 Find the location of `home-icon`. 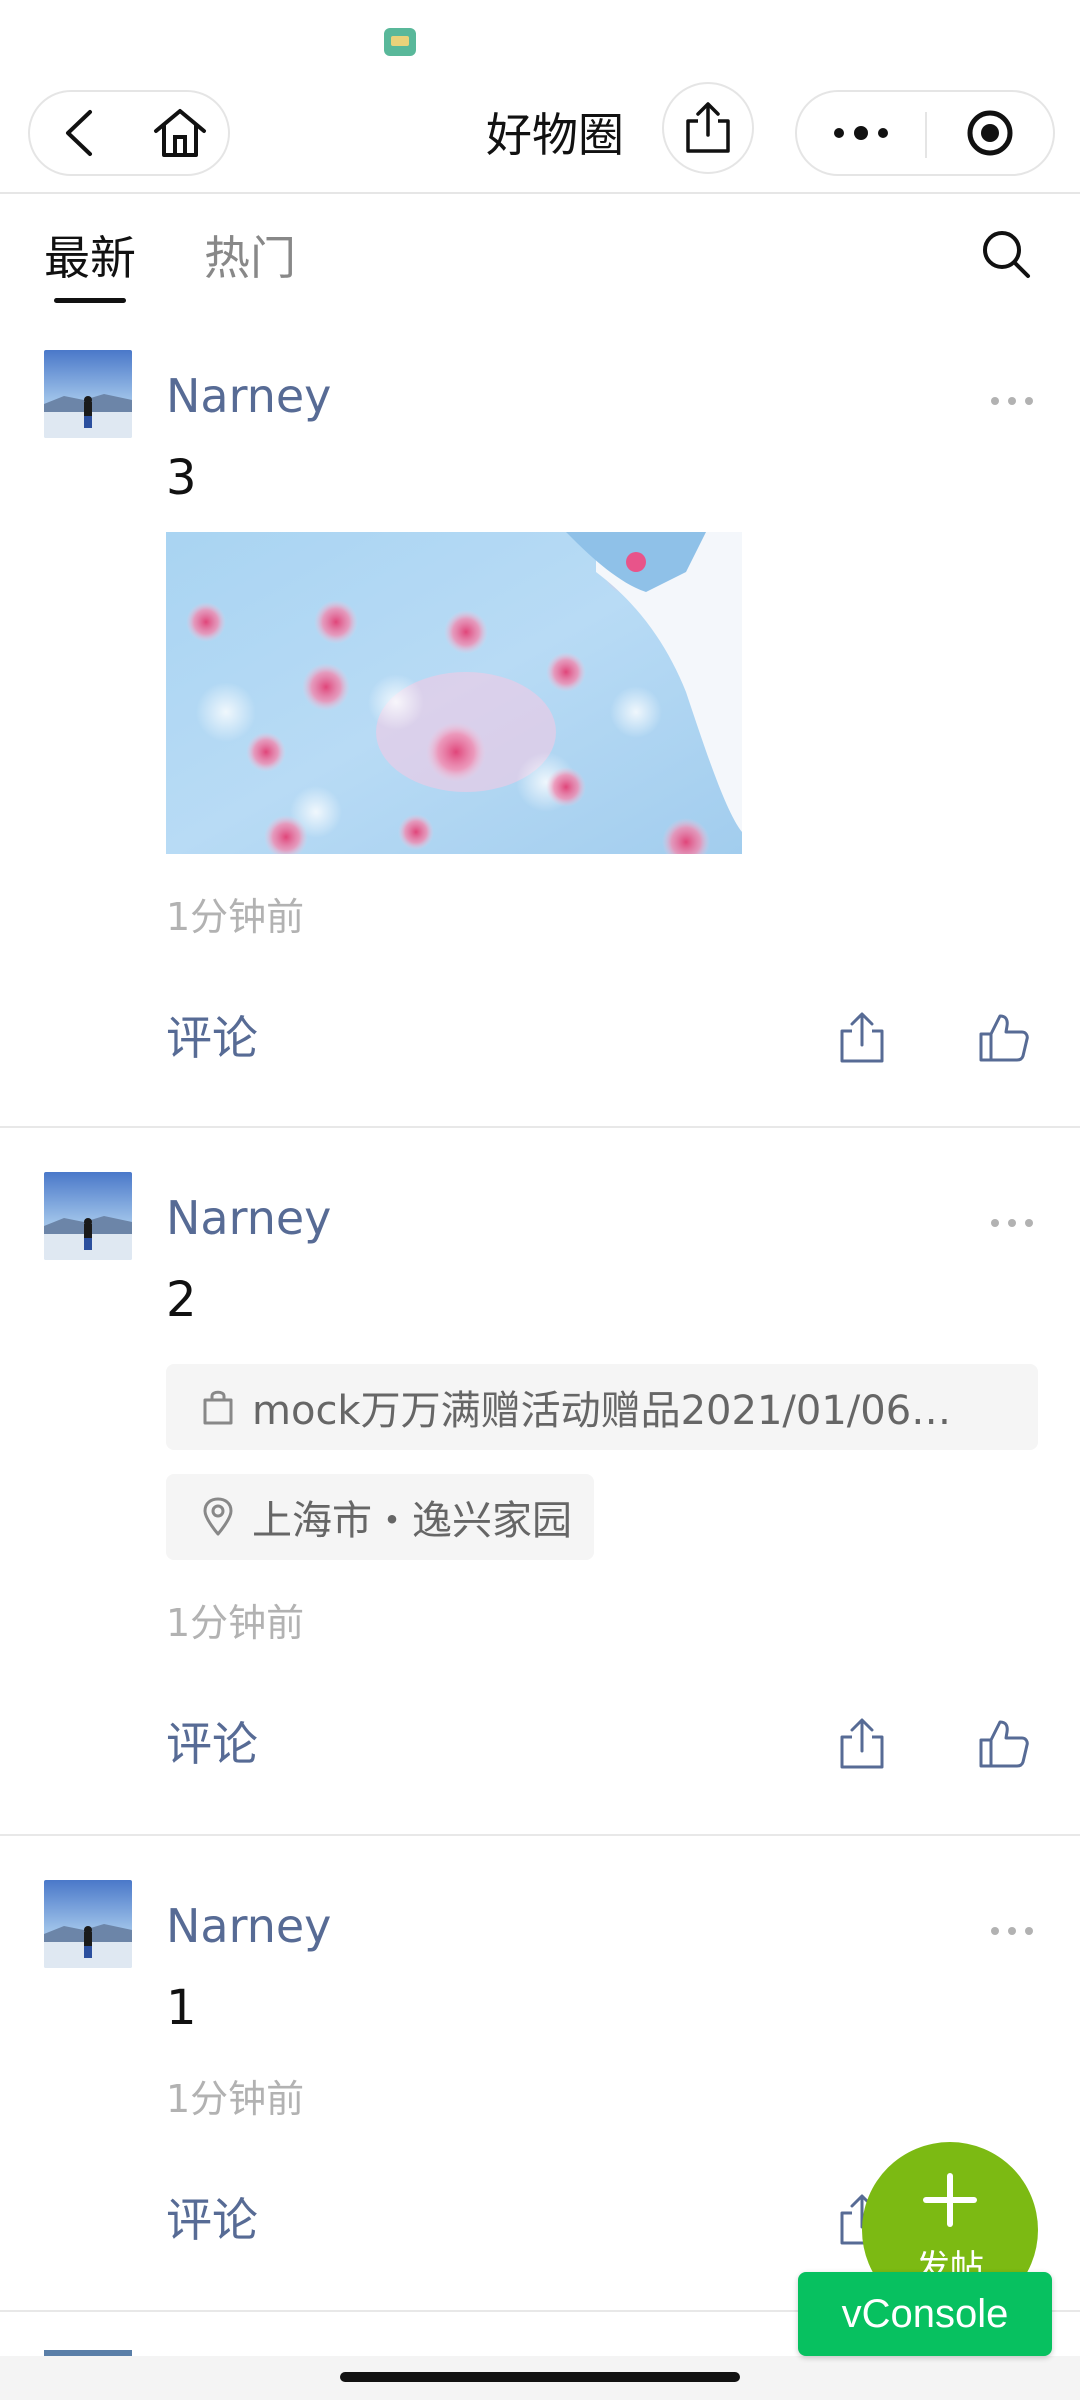

home-icon is located at coordinates (180, 133).